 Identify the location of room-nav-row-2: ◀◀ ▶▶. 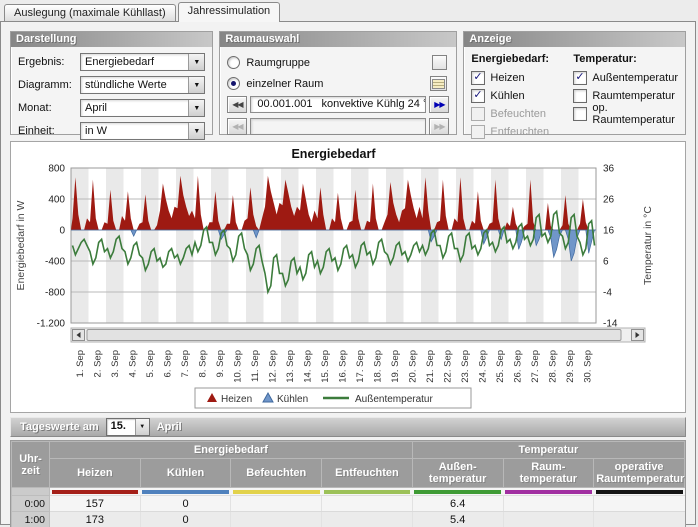
(338, 126).